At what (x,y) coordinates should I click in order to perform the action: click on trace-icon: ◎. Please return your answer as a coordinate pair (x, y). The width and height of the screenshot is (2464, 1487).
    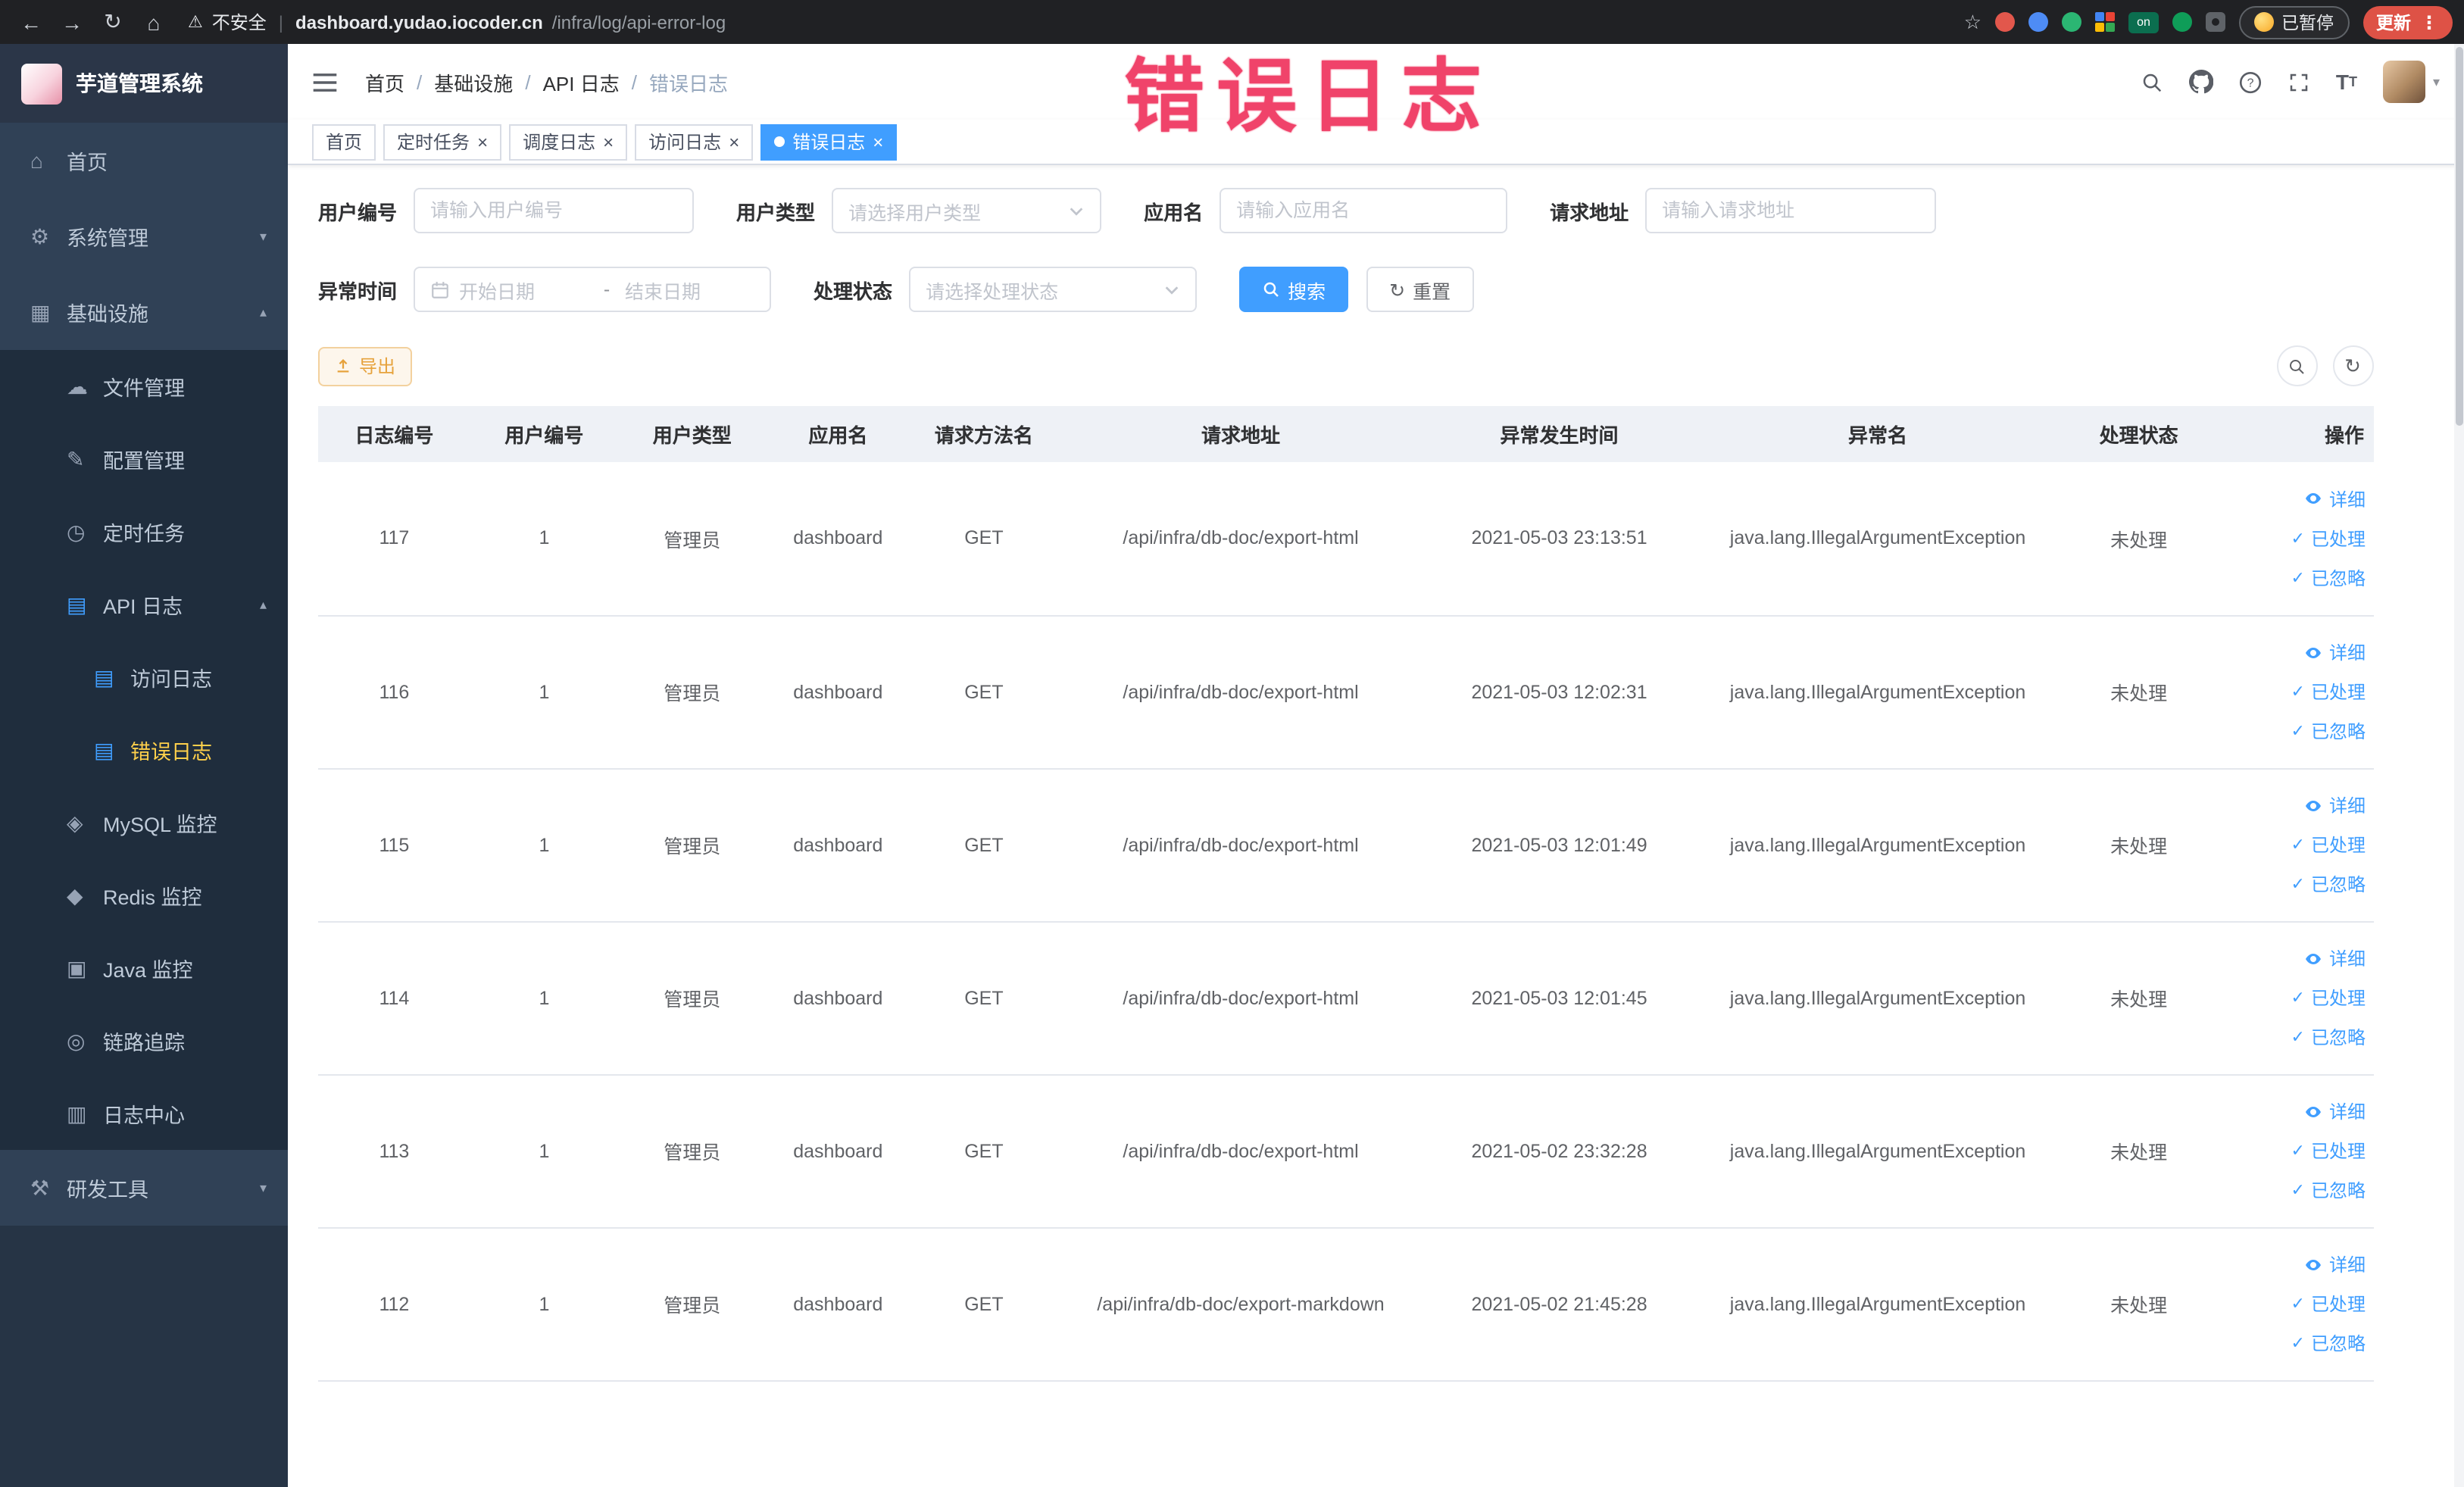
    Looking at the image, I should click on (76, 1040).